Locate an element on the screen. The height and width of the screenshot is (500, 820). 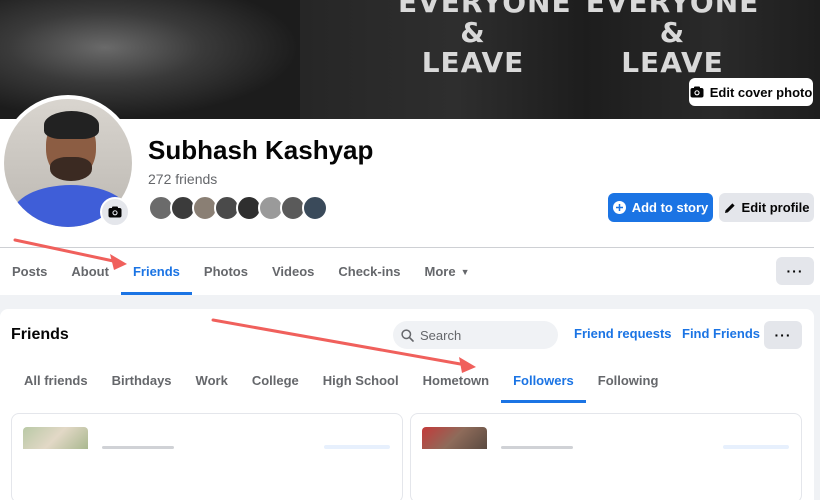
tab-about: About is located at coordinates (90, 271).